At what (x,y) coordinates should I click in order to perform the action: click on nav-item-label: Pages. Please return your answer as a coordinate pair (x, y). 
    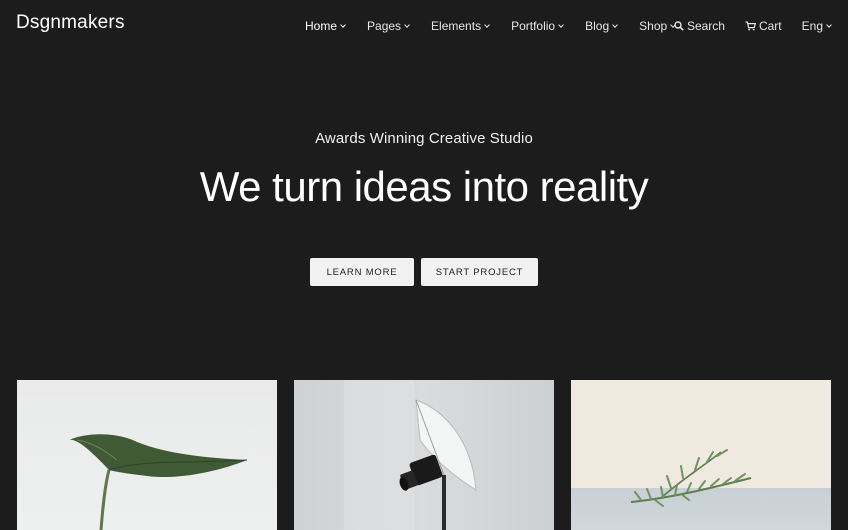
    Looking at the image, I should click on (384, 26).